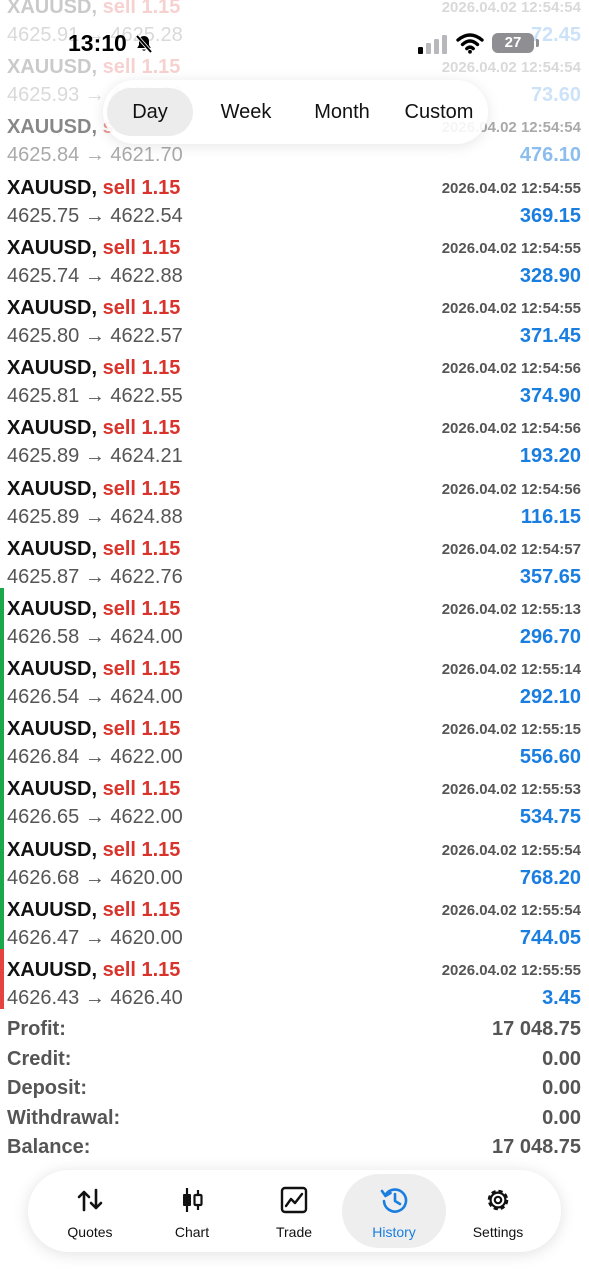 The height and width of the screenshot is (1280, 589). What do you see at coordinates (95, 998) in the screenshot?
I see `deal-prices: 4626.43 → 4626.40` at bounding box center [95, 998].